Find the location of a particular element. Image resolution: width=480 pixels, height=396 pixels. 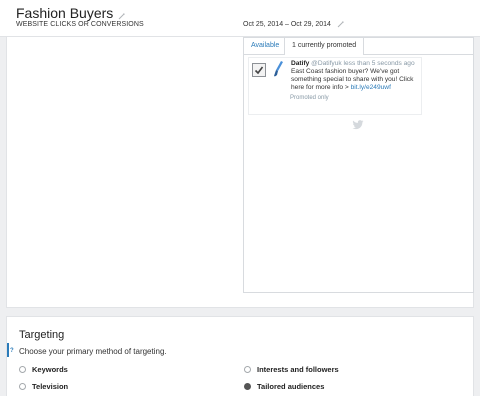

twitter-bird-icon is located at coordinates (358, 126).